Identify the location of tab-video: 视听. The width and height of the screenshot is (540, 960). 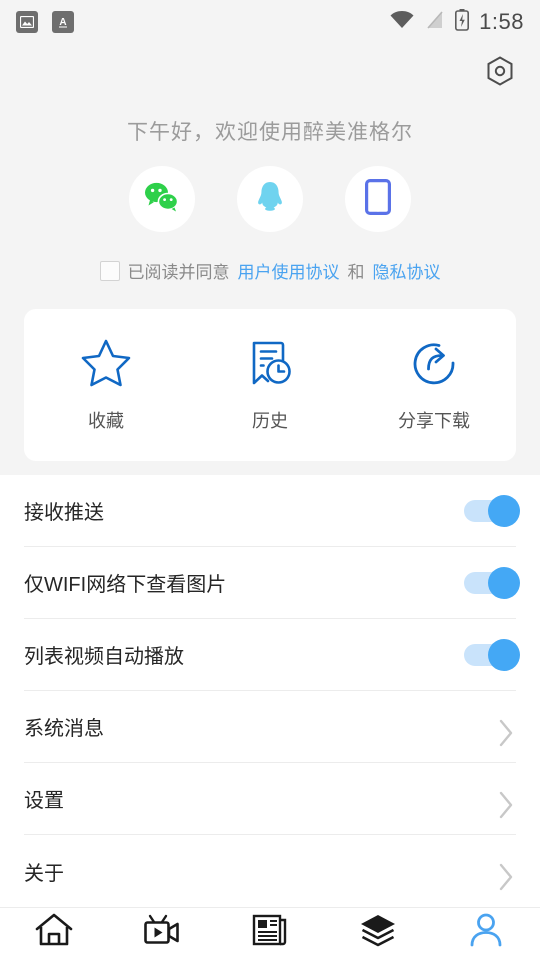
(162, 936).